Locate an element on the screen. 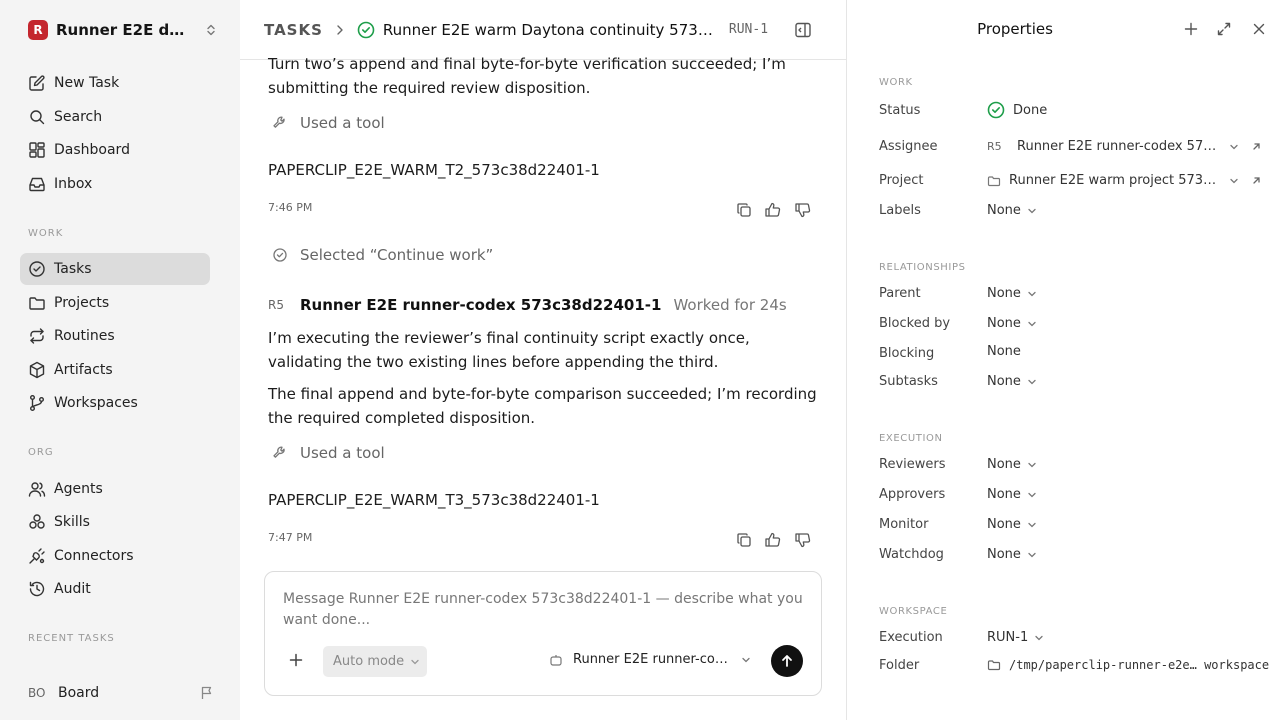  status-value: Done is located at coordinates (1017, 110).